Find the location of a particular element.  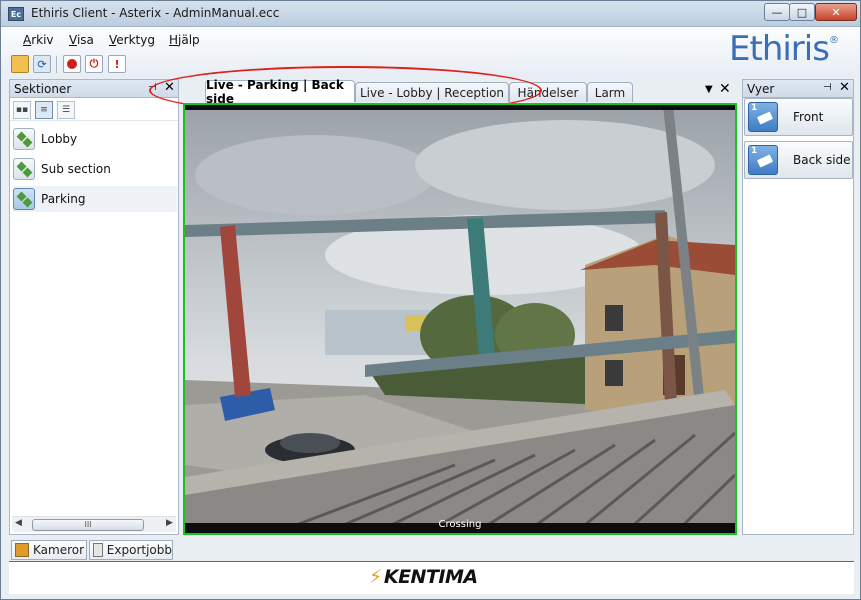

views-panel: Vyer ⊣ ✕ 1 Front 1 Back side is located at coordinates (798, 307).